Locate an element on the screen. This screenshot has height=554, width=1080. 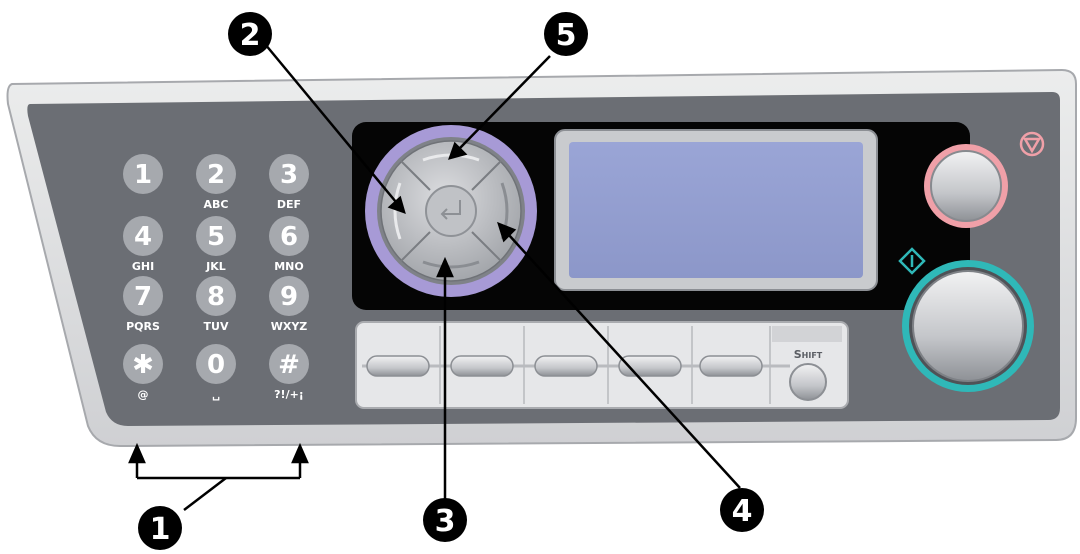
keypad-key-9: 9 WXYZ is located at coordinates (289, 304).